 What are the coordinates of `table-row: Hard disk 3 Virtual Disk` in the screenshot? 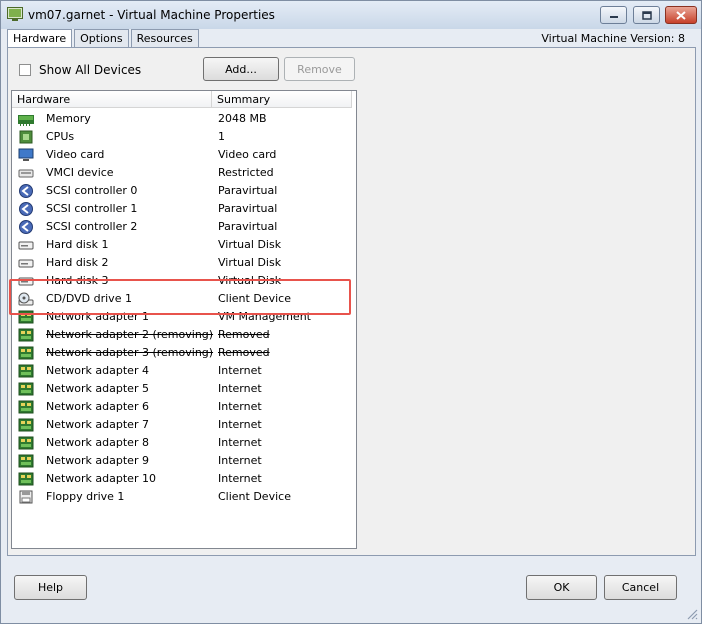 It's located at (184, 281).